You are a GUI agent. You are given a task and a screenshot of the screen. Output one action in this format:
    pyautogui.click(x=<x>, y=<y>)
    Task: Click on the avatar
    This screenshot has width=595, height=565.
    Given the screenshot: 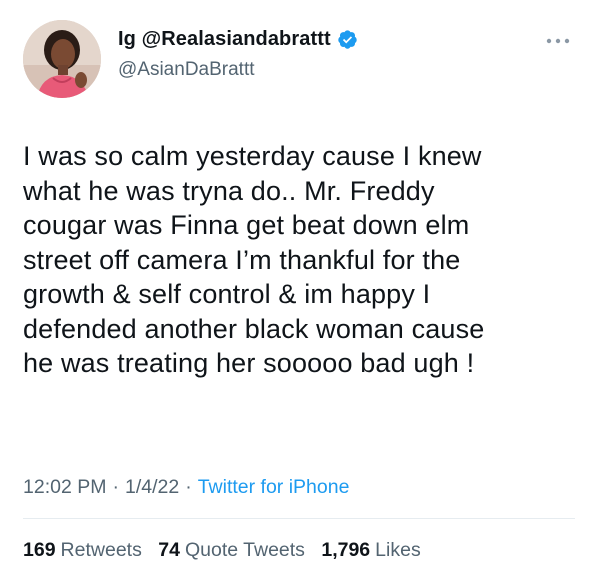 What is the action you would take?
    pyautogui.click(x=62, y=59)
    